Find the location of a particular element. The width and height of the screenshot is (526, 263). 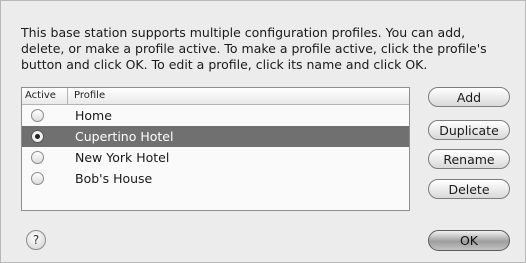

profile-name: Bob's House is located at coordinates (113, 178).